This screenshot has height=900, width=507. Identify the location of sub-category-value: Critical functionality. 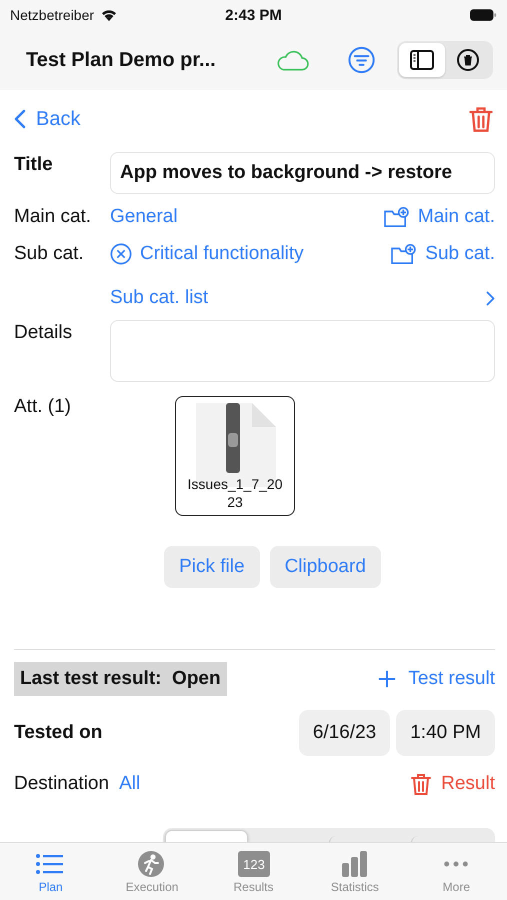
(250, 253).